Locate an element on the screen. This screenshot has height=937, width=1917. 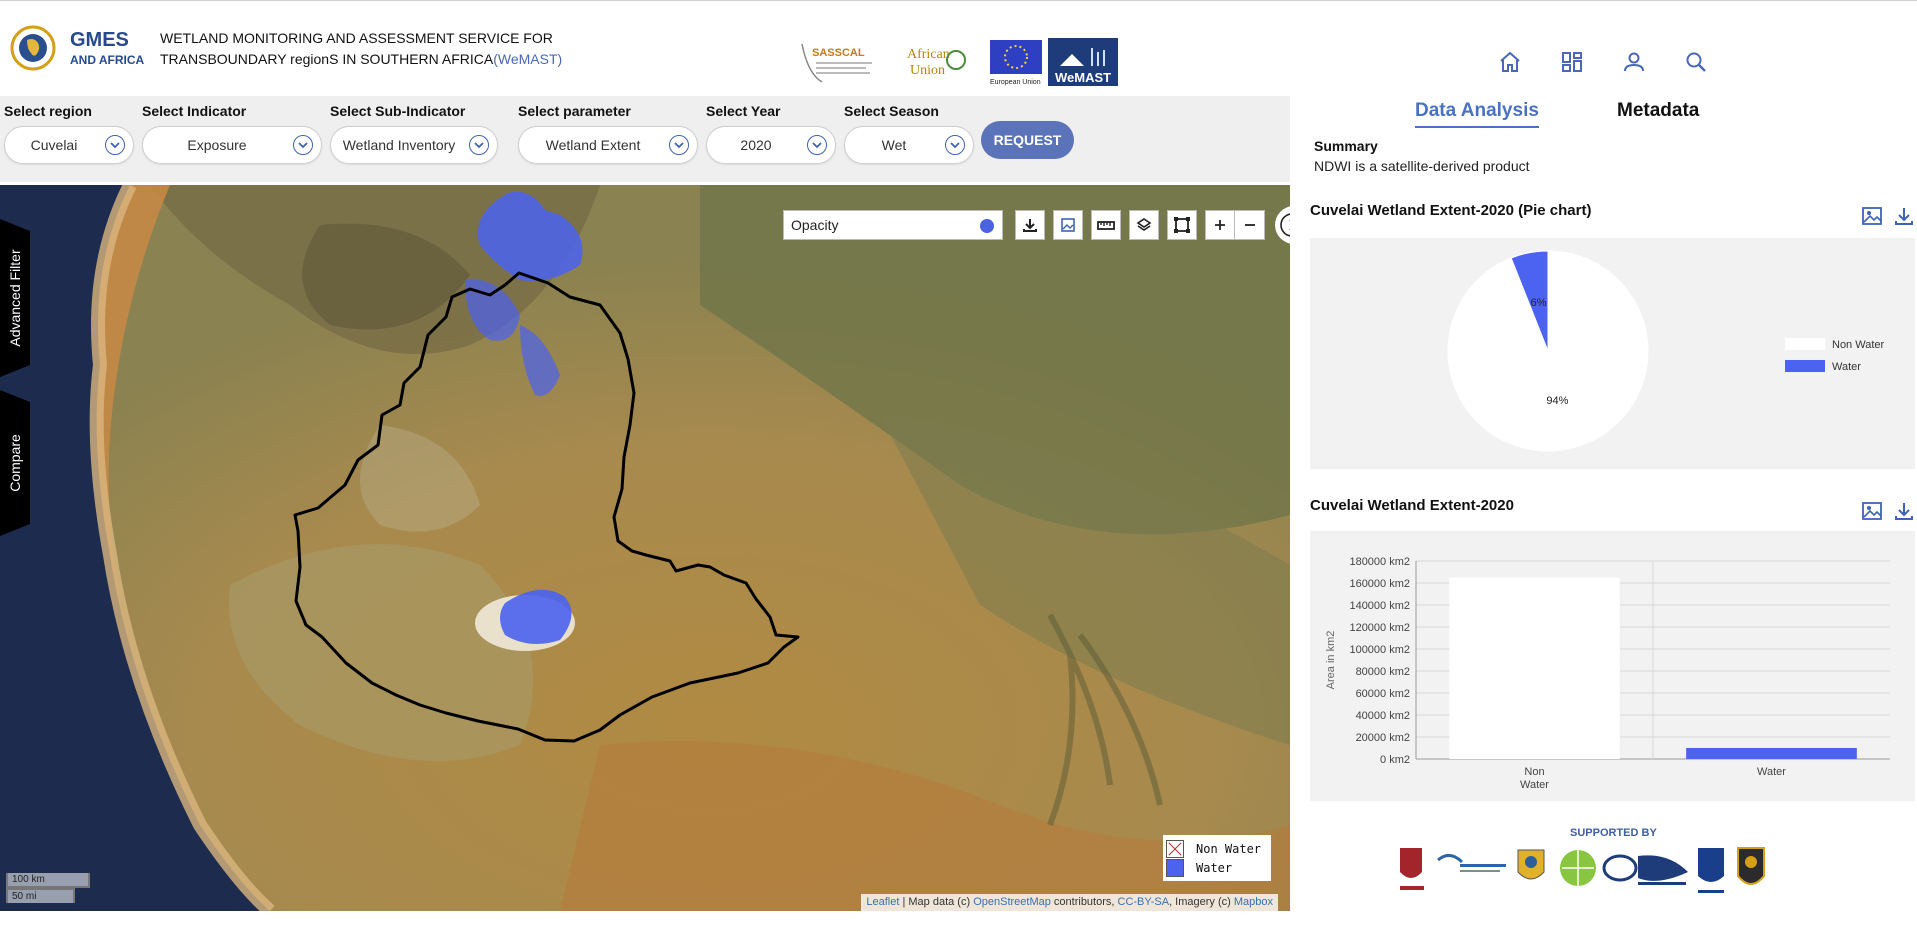
osm-link: OpenStreetMap is located at coordinates (1012, 902).